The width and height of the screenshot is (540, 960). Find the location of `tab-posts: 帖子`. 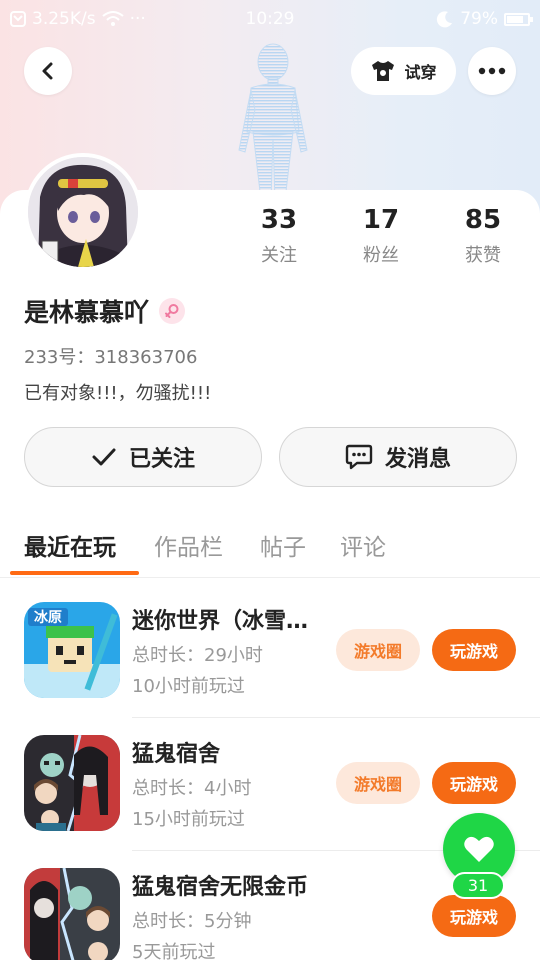

tab-posts: 帖子 is located at coordinates (283, 545).